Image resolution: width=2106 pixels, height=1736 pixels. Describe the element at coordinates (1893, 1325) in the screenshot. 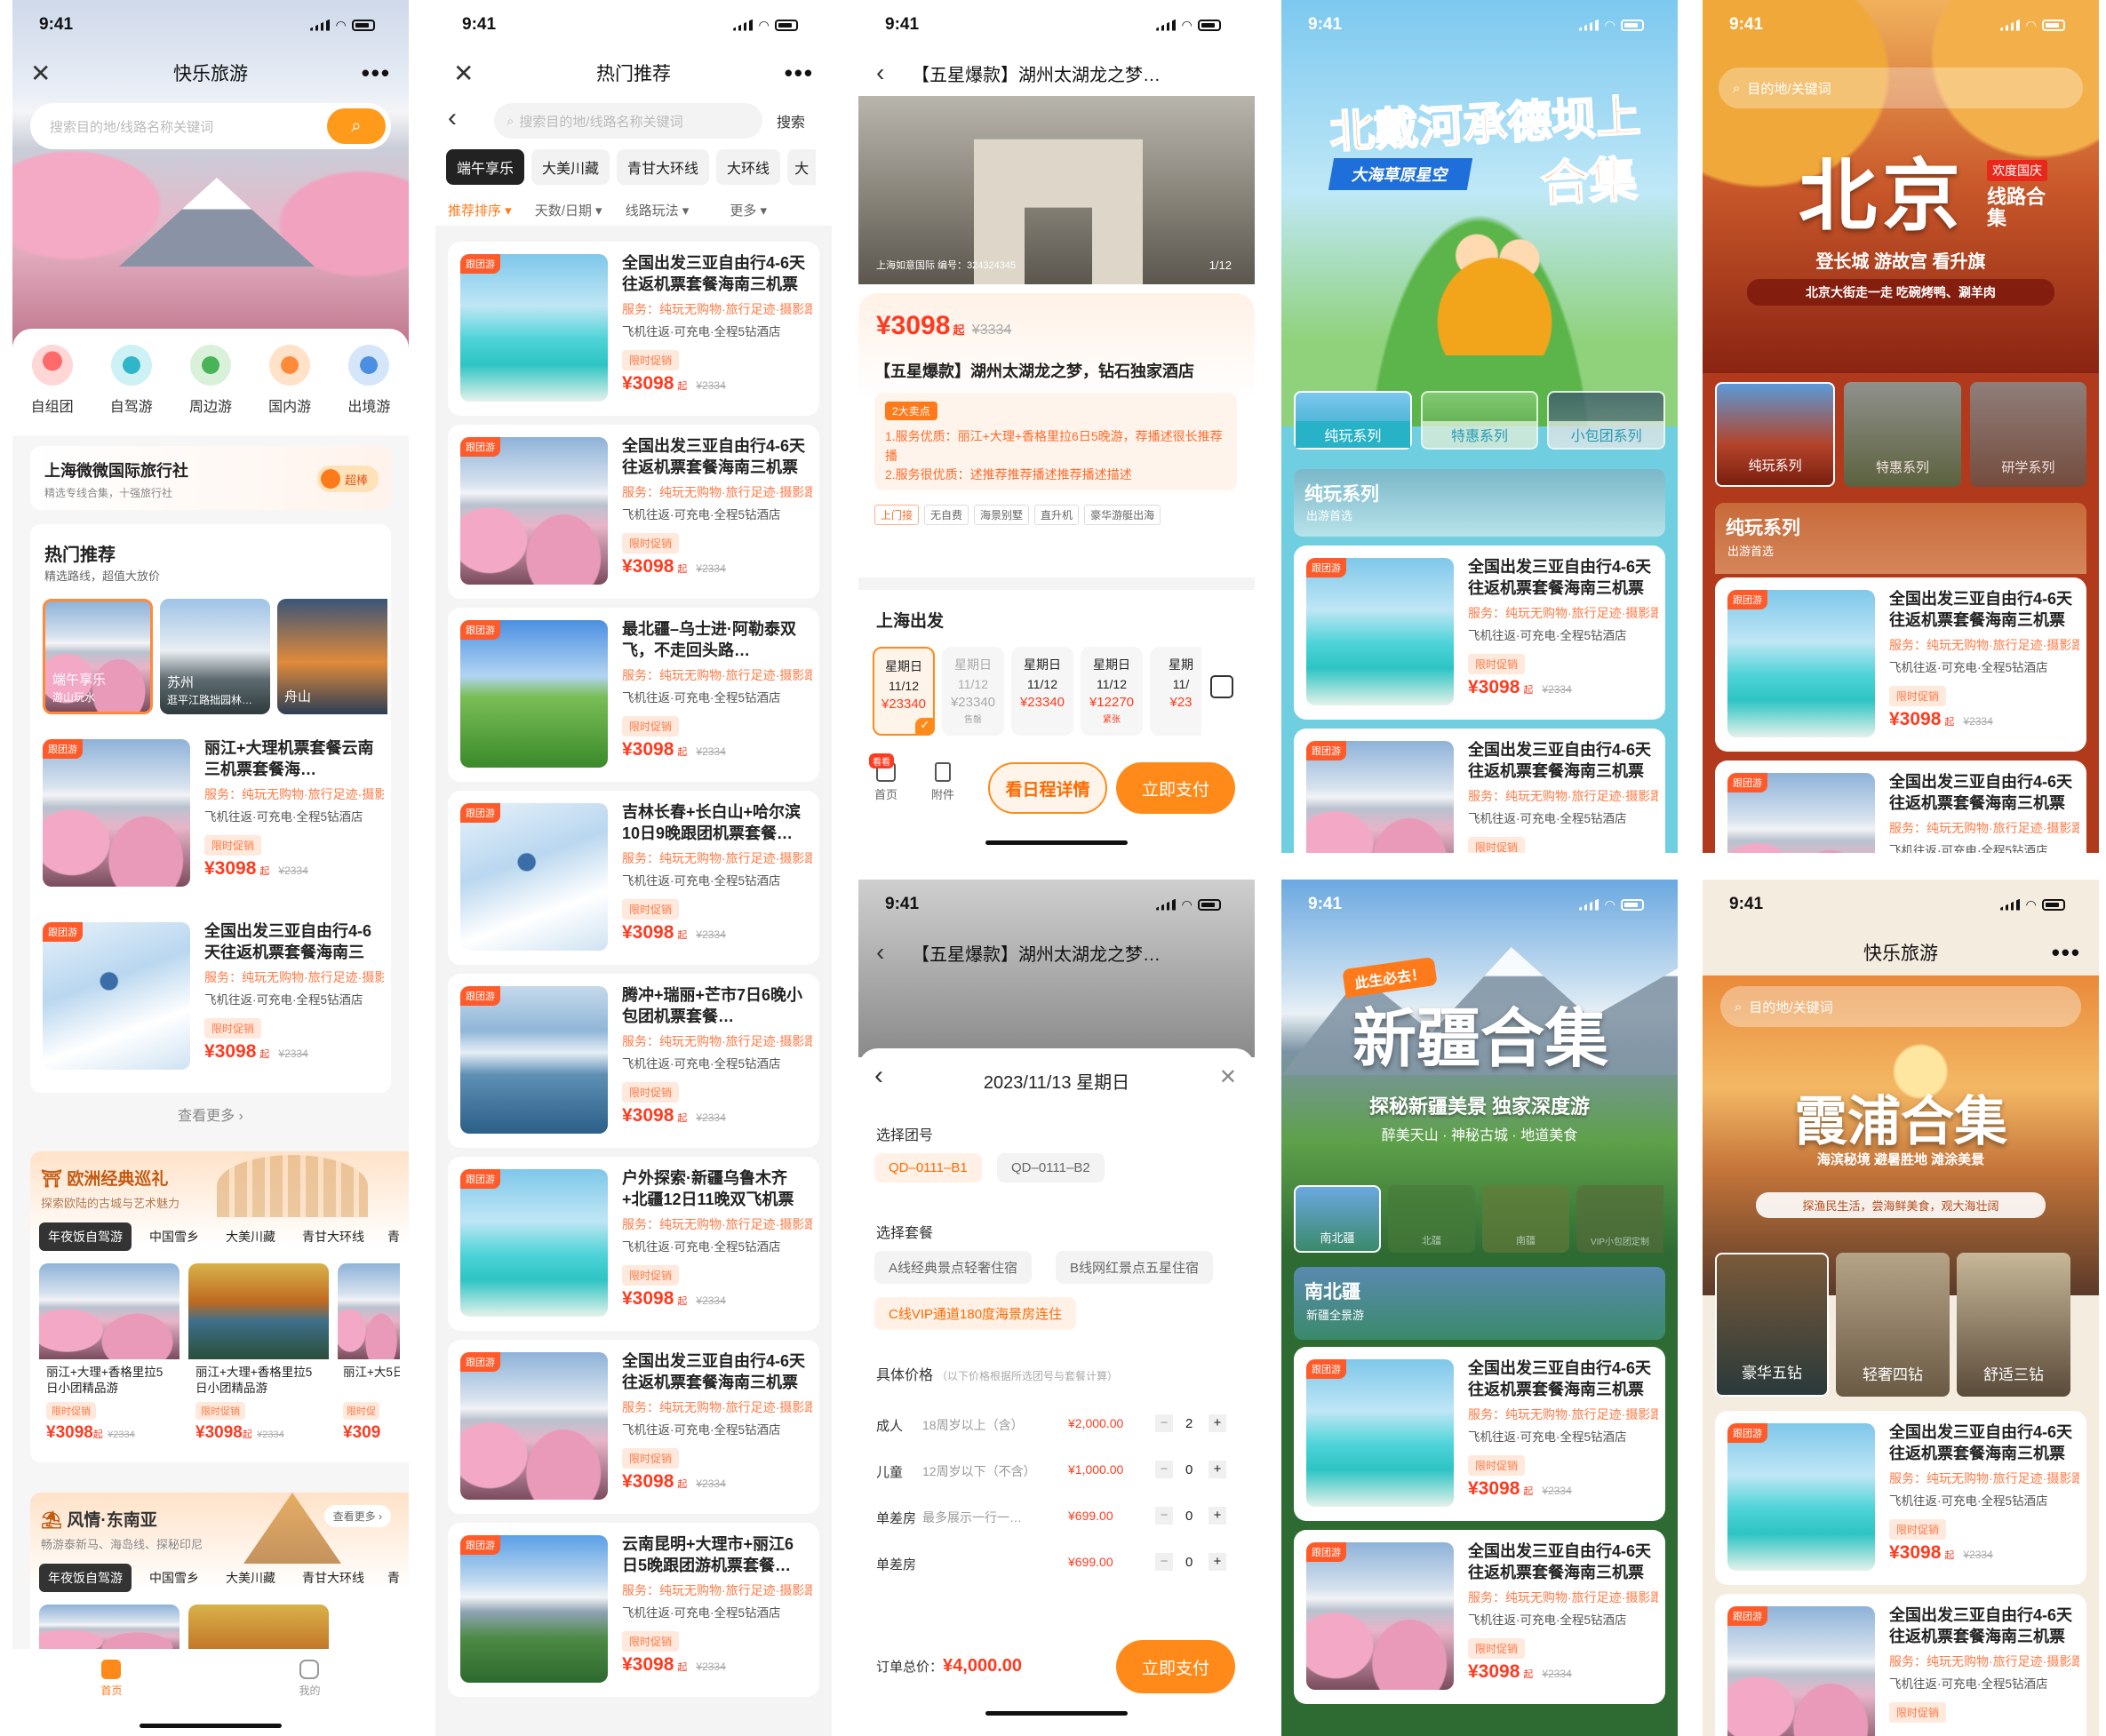

I see `tier-tab: 轻奢四钻` at that location.